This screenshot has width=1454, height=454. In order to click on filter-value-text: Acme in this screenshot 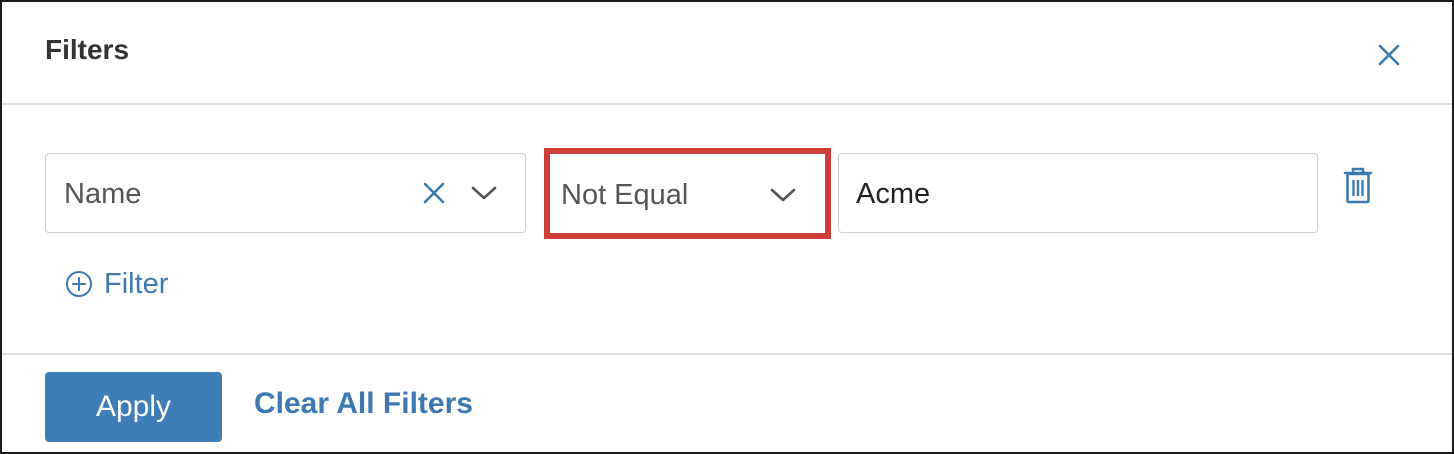, I will do `click(893, 194)`.